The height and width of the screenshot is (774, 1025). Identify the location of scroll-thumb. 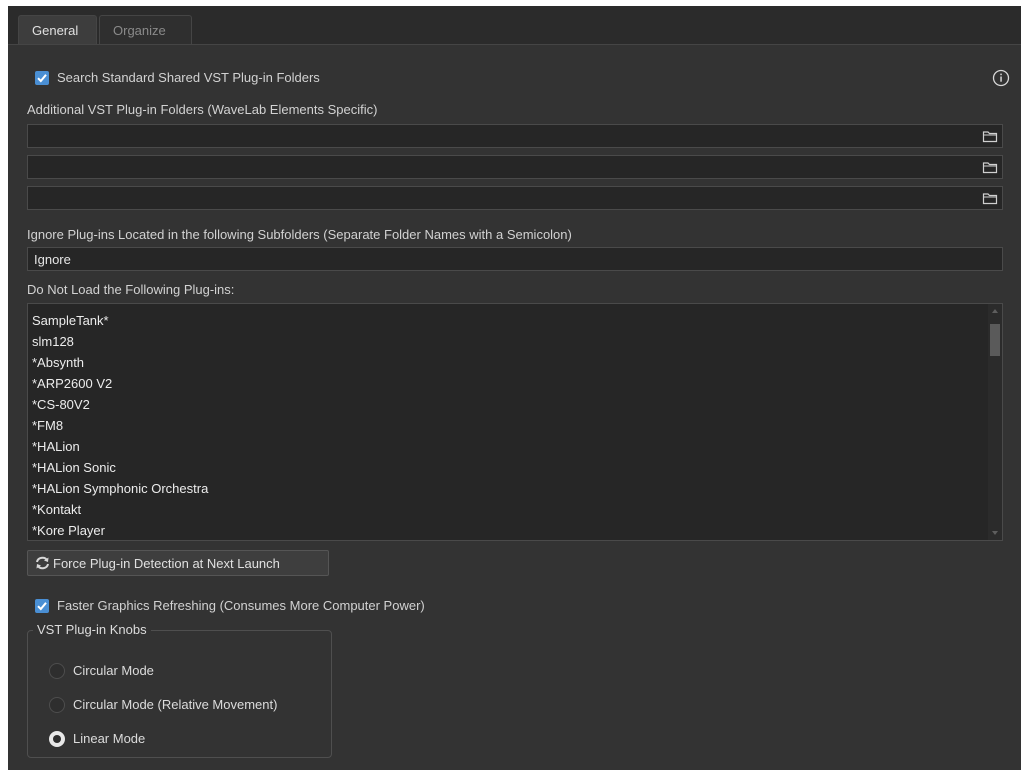
(995, 340).